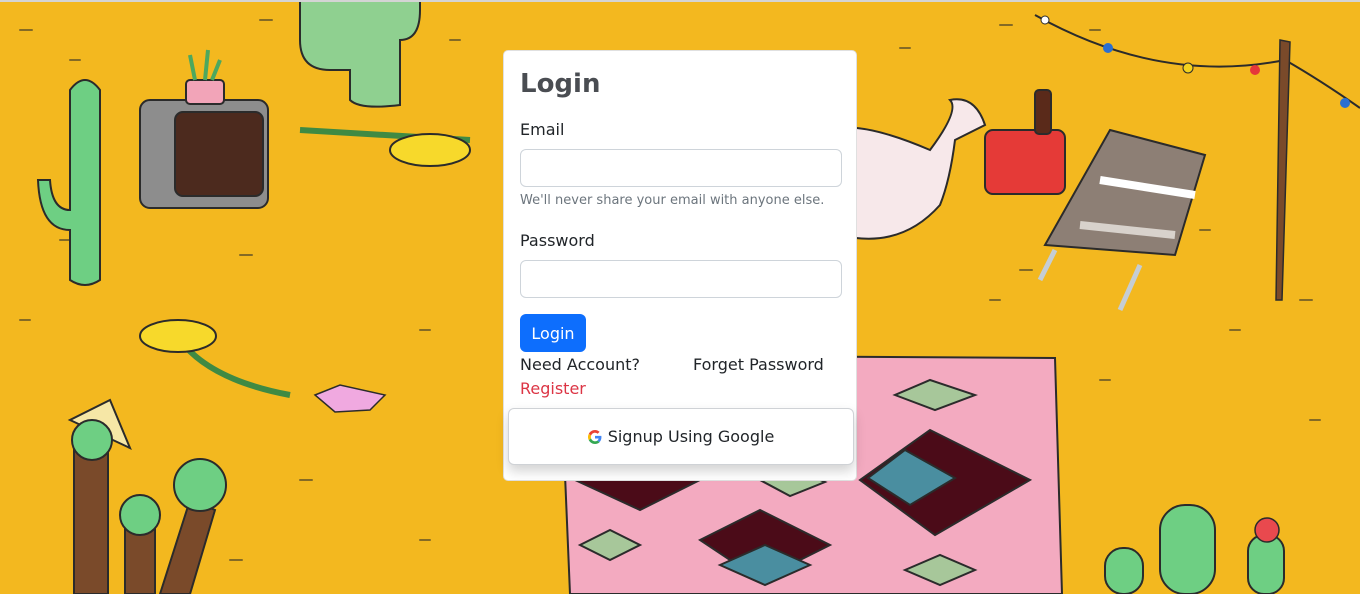 The image size is (1360, 594). What do you see at coordinates (553, 333) in the screenshot?
I see `login-button: Login` at bounding box center [553, 333].